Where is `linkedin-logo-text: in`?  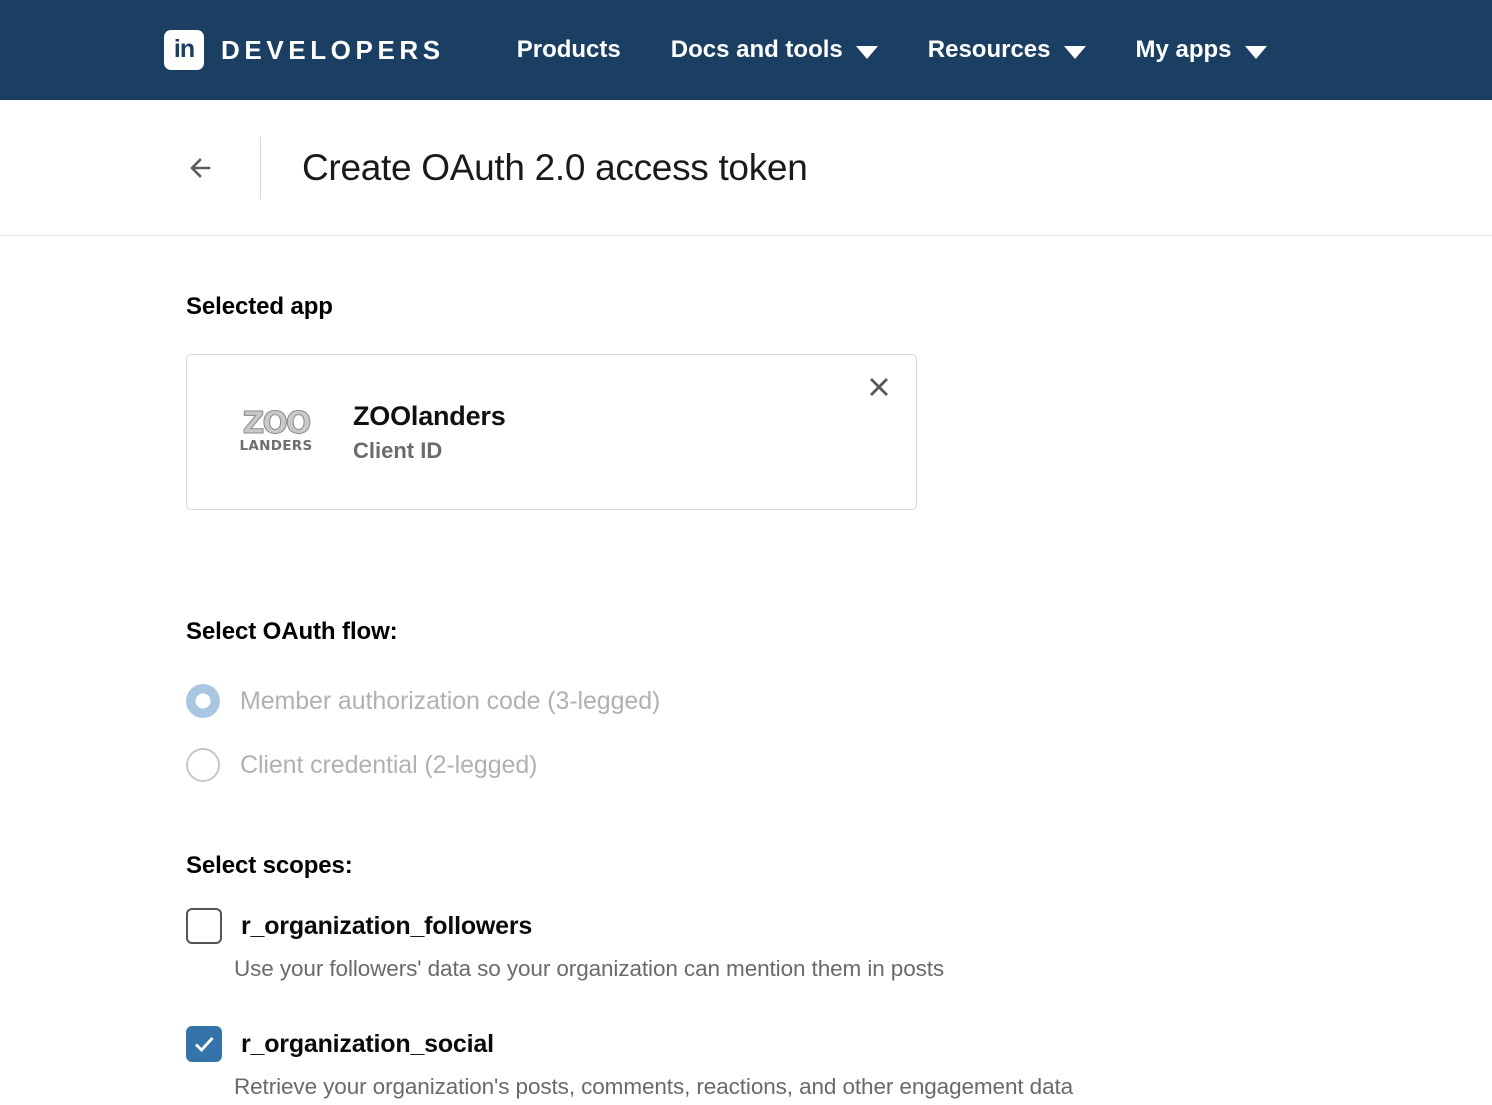 linkedin-logo-text: in is located at coordinates (184, 48).